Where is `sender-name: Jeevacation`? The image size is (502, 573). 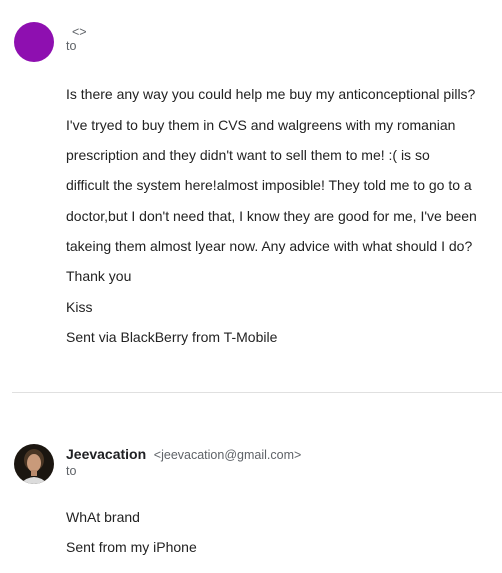
sender-name: Jeevacation is located at coordinates (106, 454).